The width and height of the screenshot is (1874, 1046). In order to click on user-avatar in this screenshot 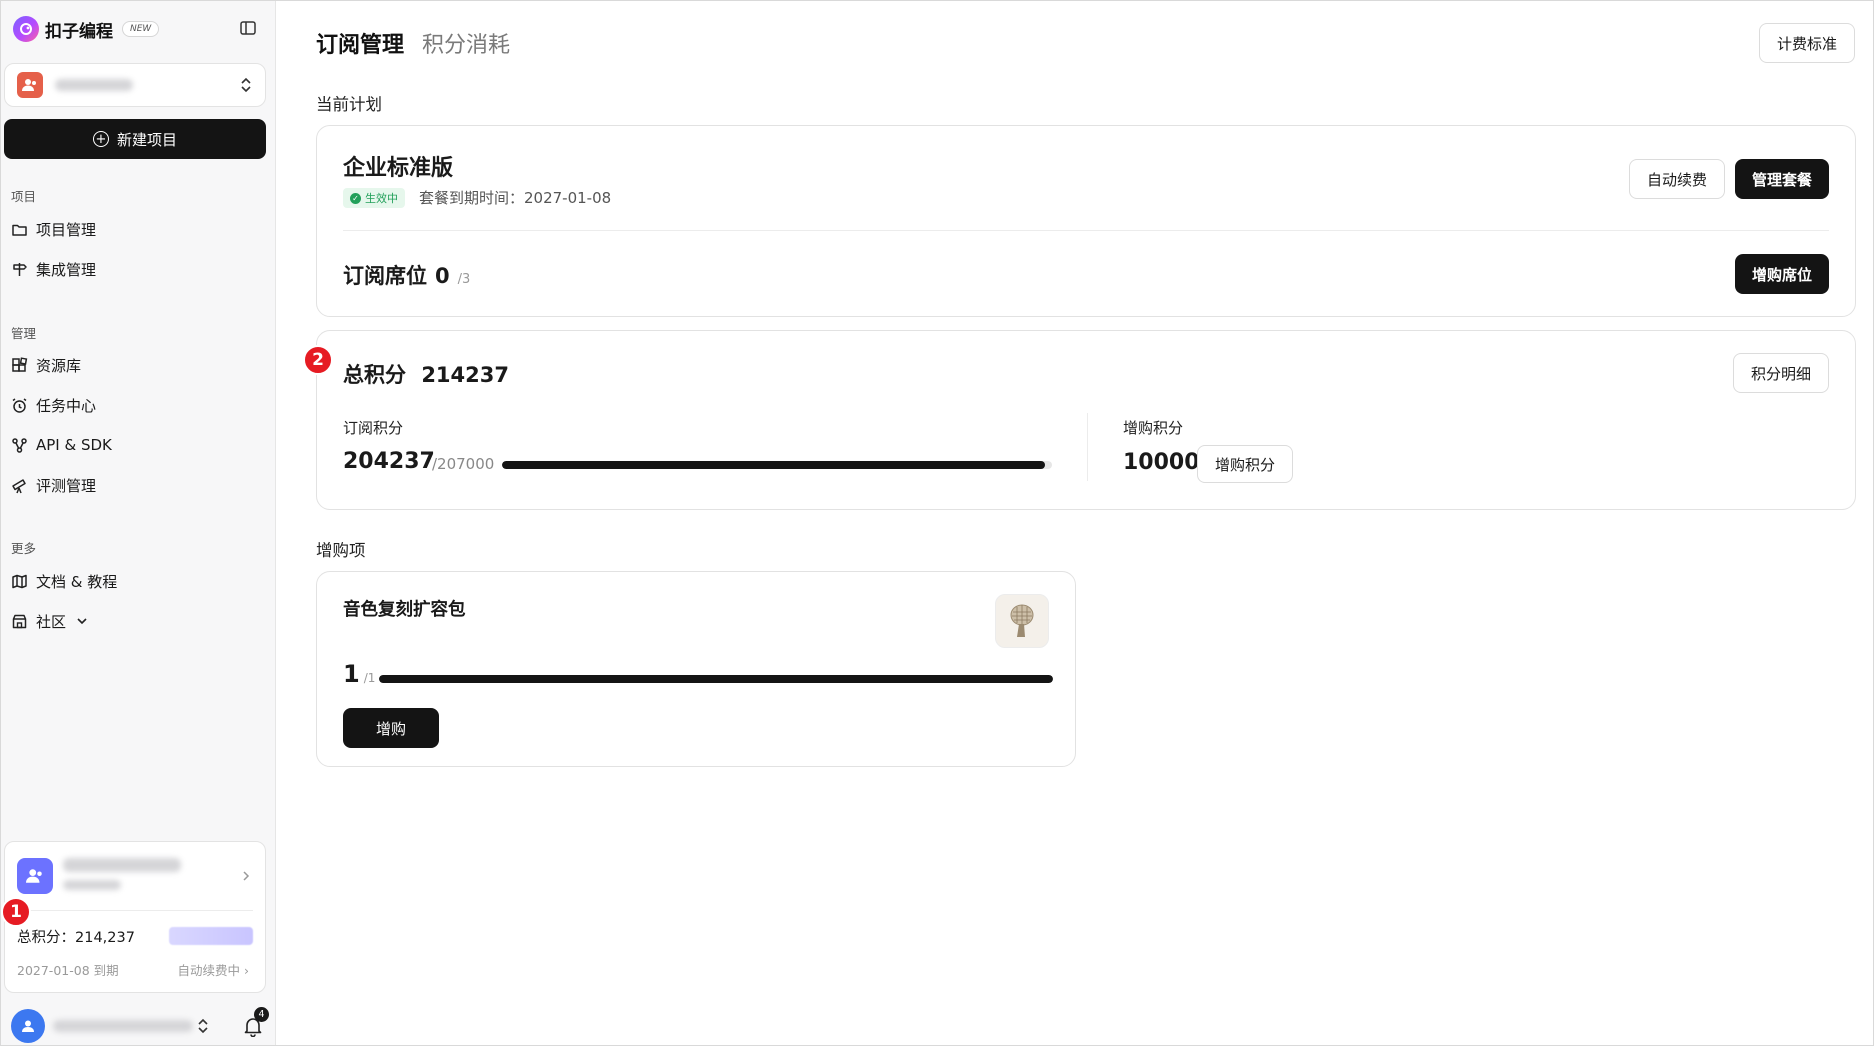, I will do `click(28, 1026)`.